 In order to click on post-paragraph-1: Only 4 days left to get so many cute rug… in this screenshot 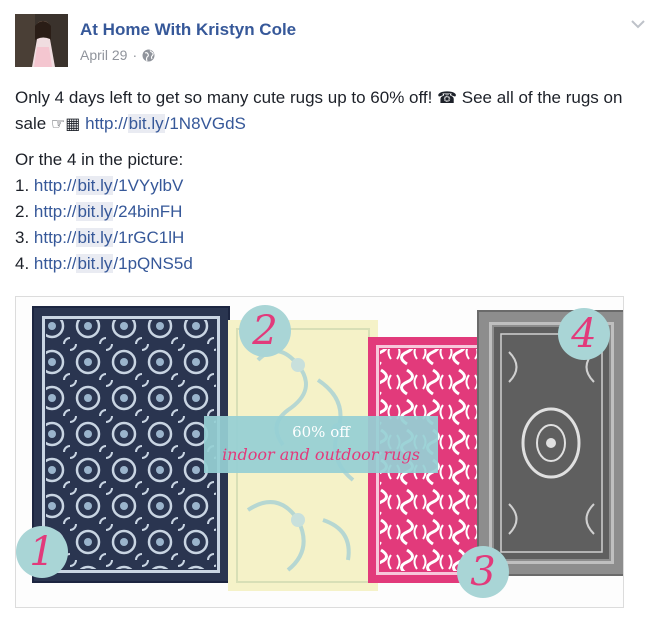, I will do `click(319, 110)`.